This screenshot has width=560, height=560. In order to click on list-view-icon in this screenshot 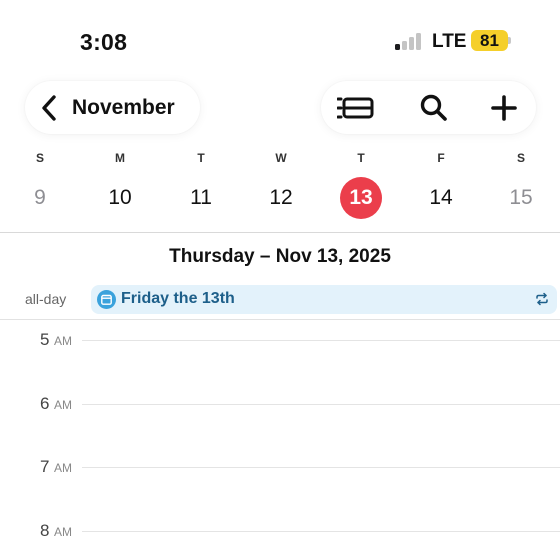, I will do `click(355, 108)`.